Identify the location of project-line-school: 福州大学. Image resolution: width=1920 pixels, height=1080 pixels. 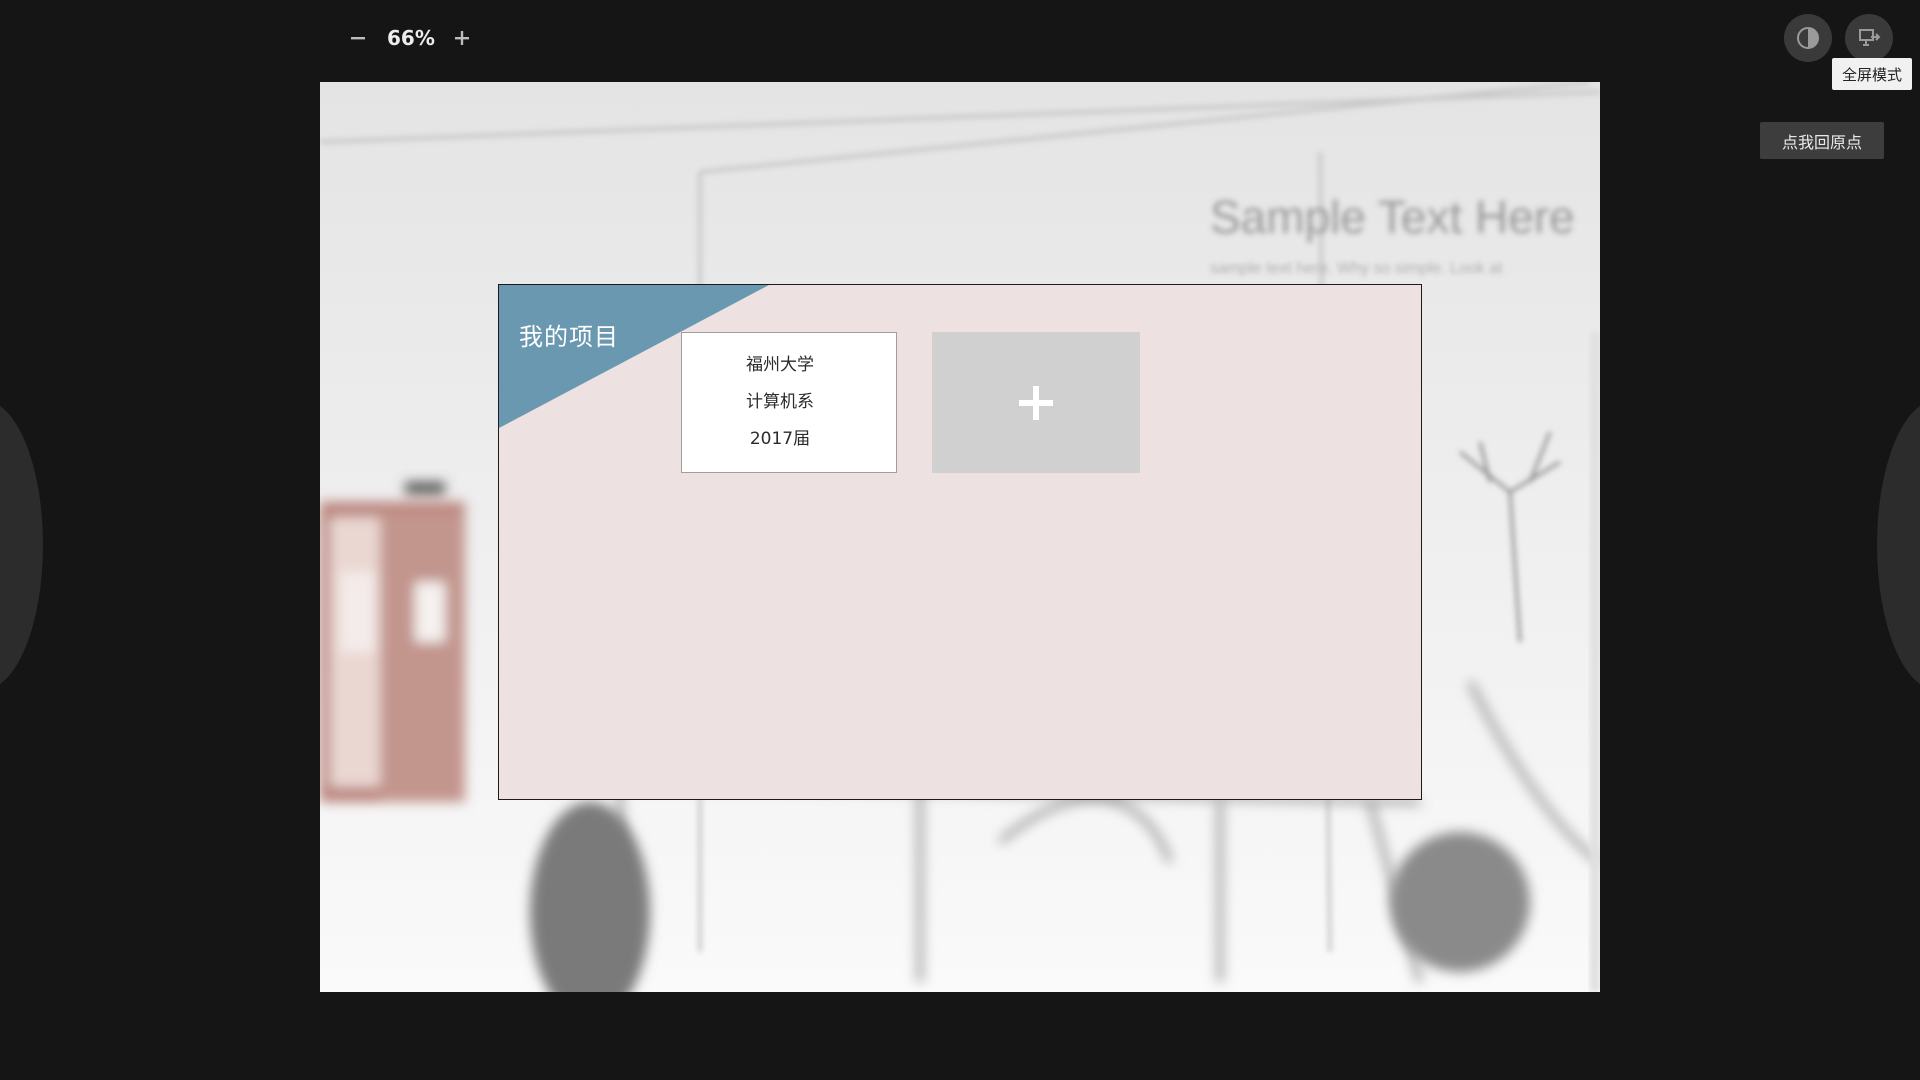
(780, 365).